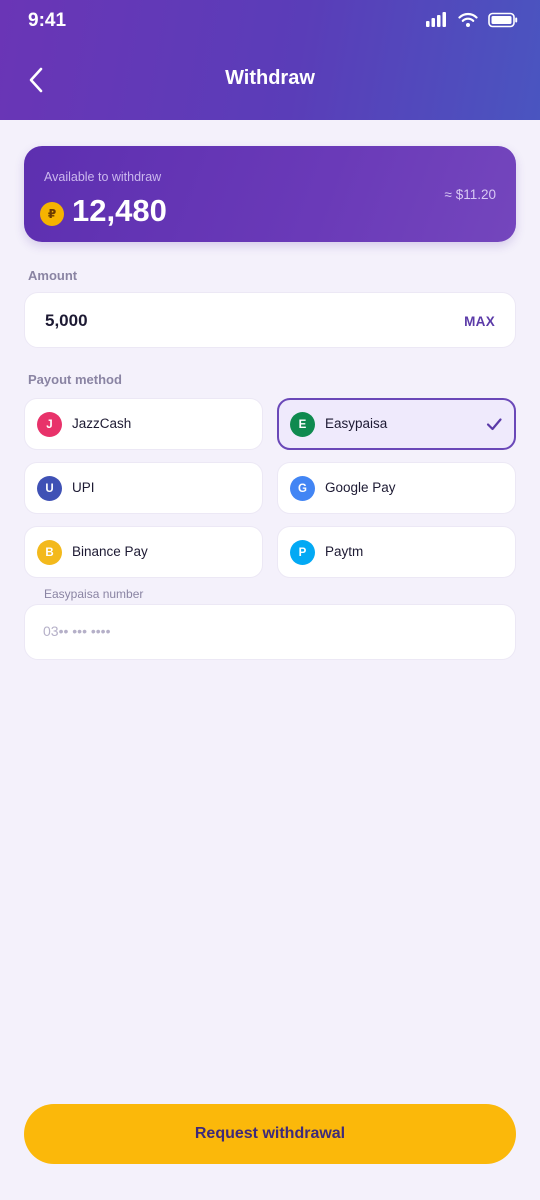 This screenshot has height=1200, width=540. Describe the element at coordinates (49, 488) in the screenshot. I see `upi-icon: U` at that location.